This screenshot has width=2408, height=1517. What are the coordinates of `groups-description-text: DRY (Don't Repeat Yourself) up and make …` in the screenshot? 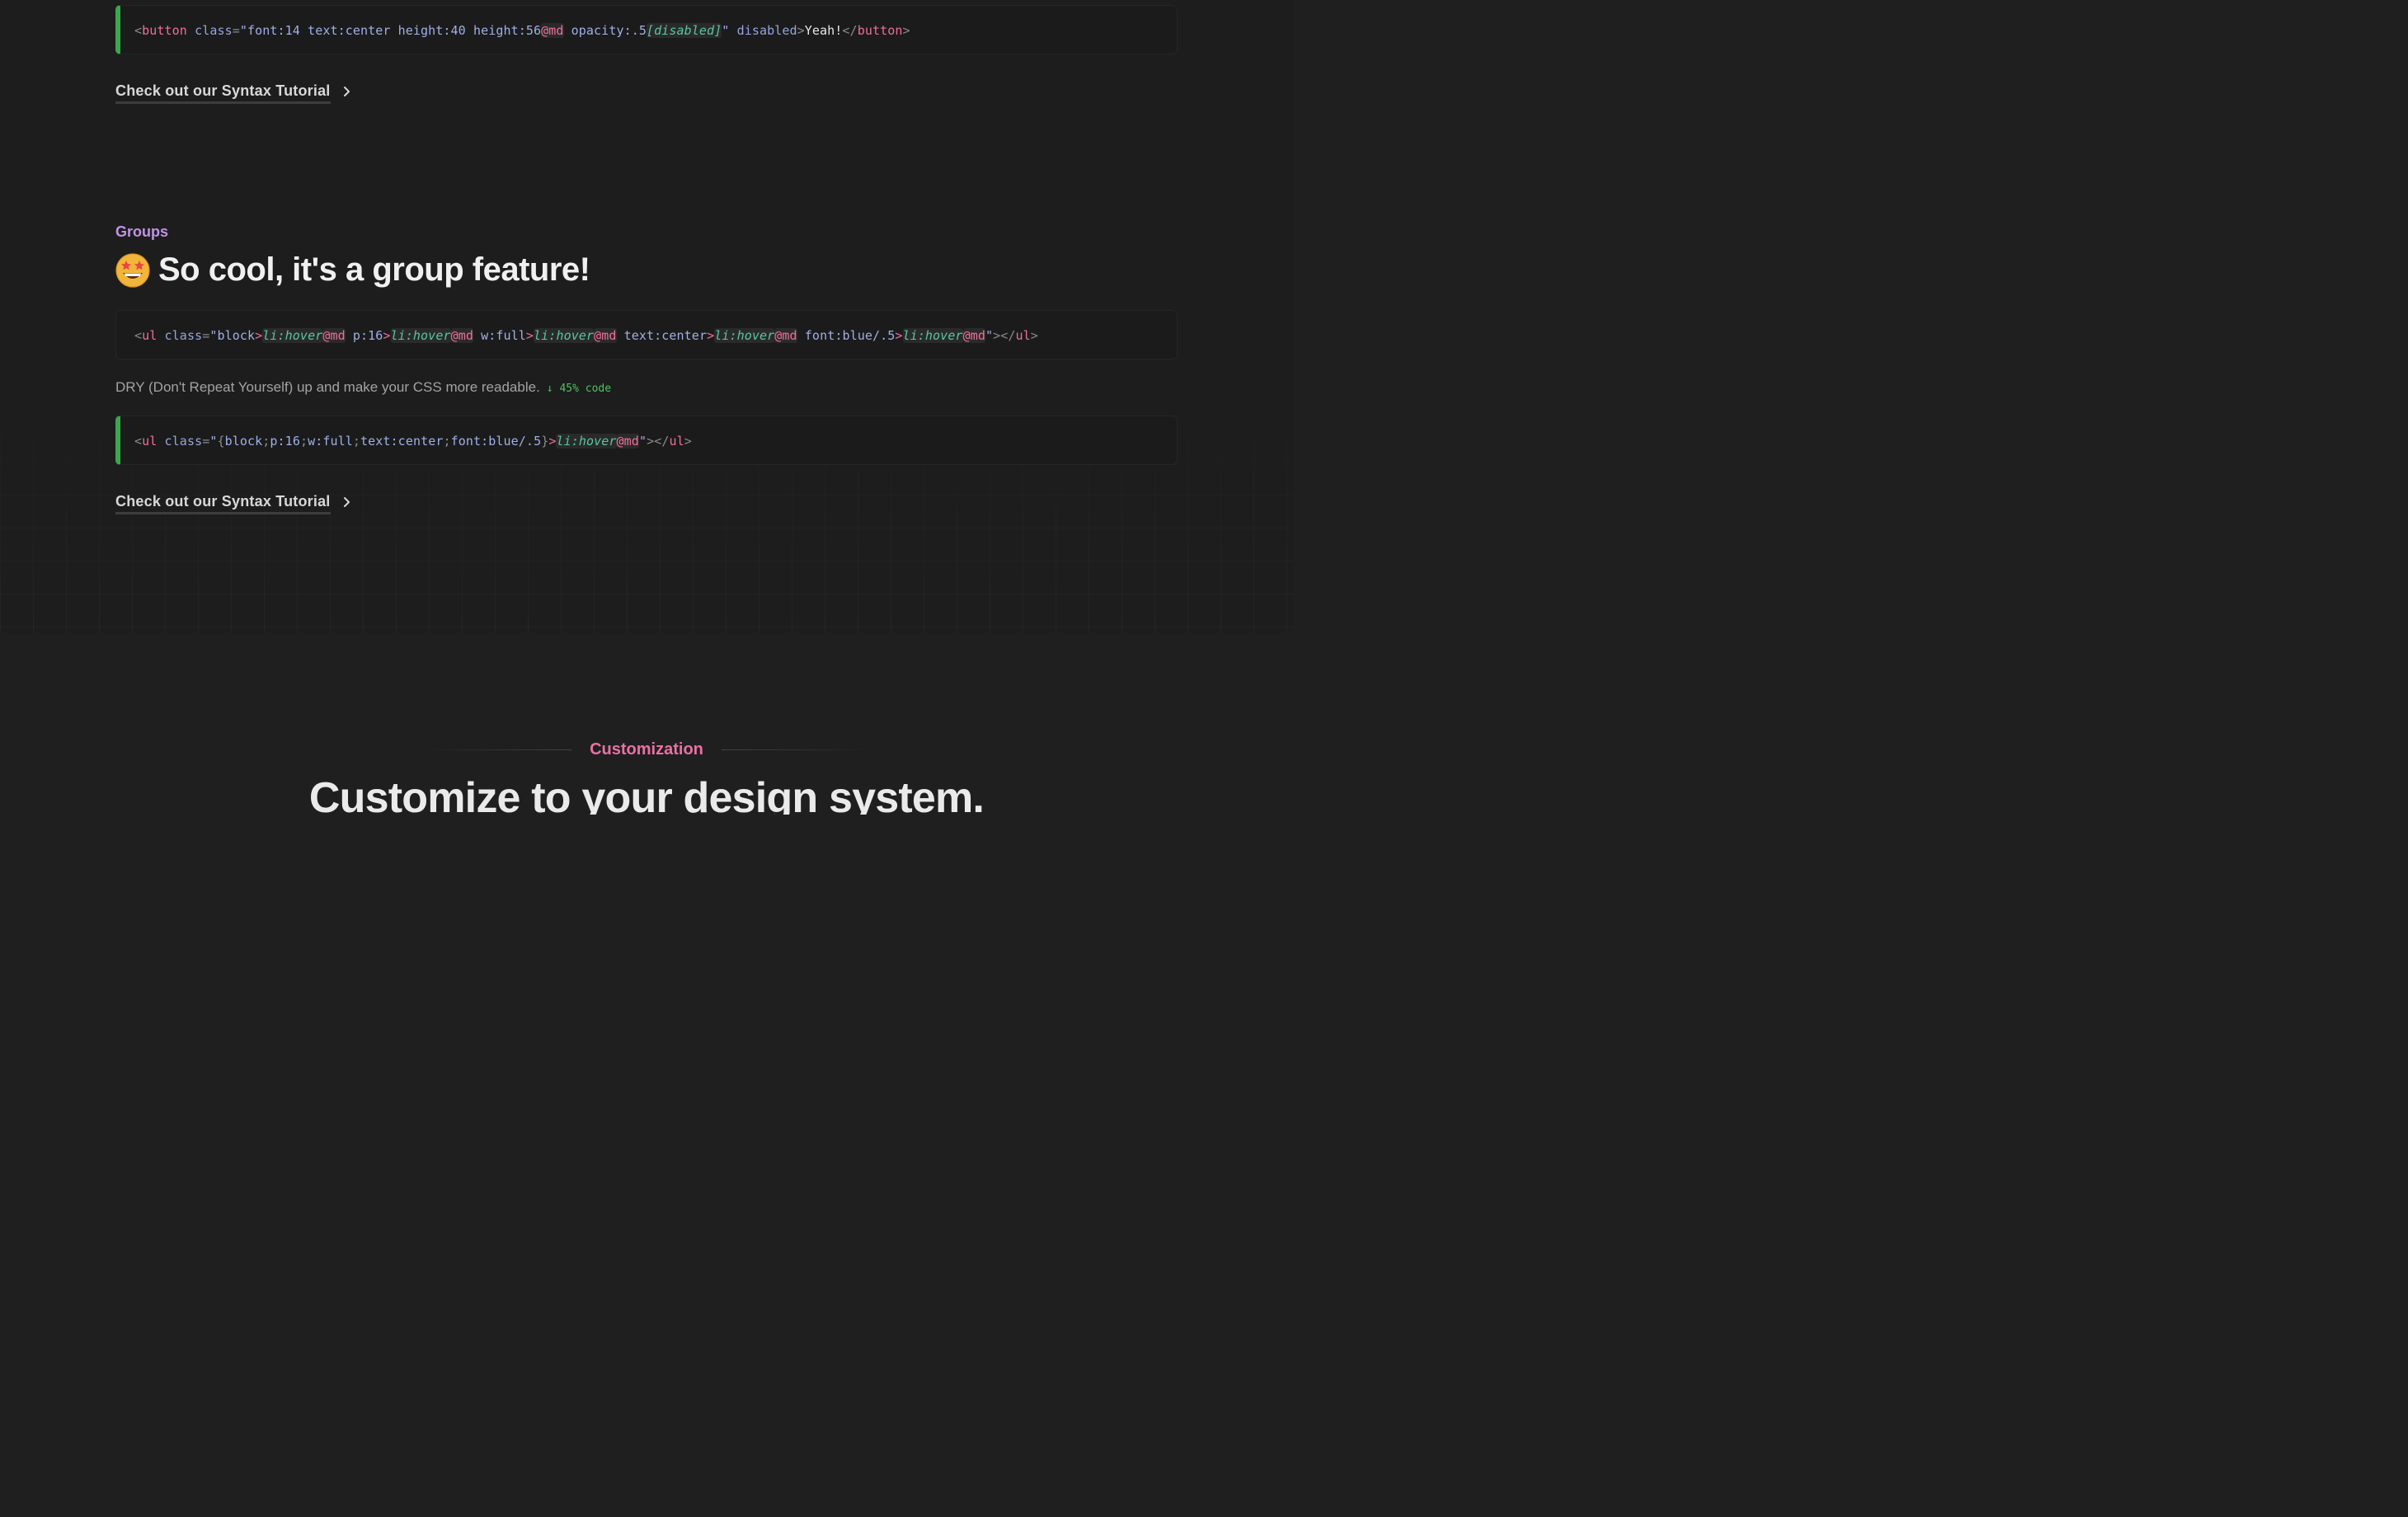 It's located at (328, 387).